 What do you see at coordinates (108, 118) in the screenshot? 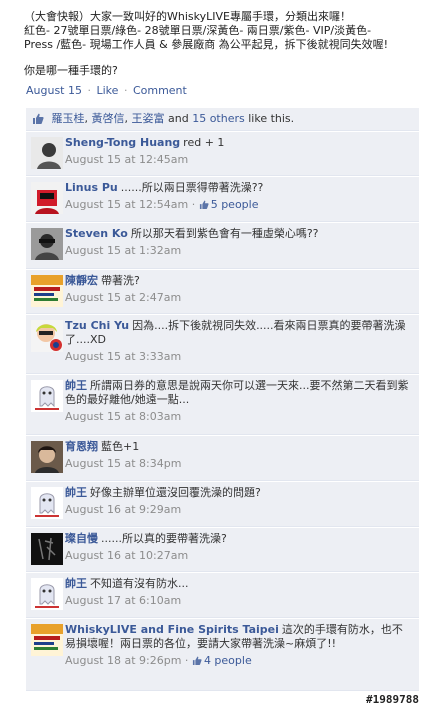
I see `liker-name: 黃啓信` at bounding box center [108, 118].